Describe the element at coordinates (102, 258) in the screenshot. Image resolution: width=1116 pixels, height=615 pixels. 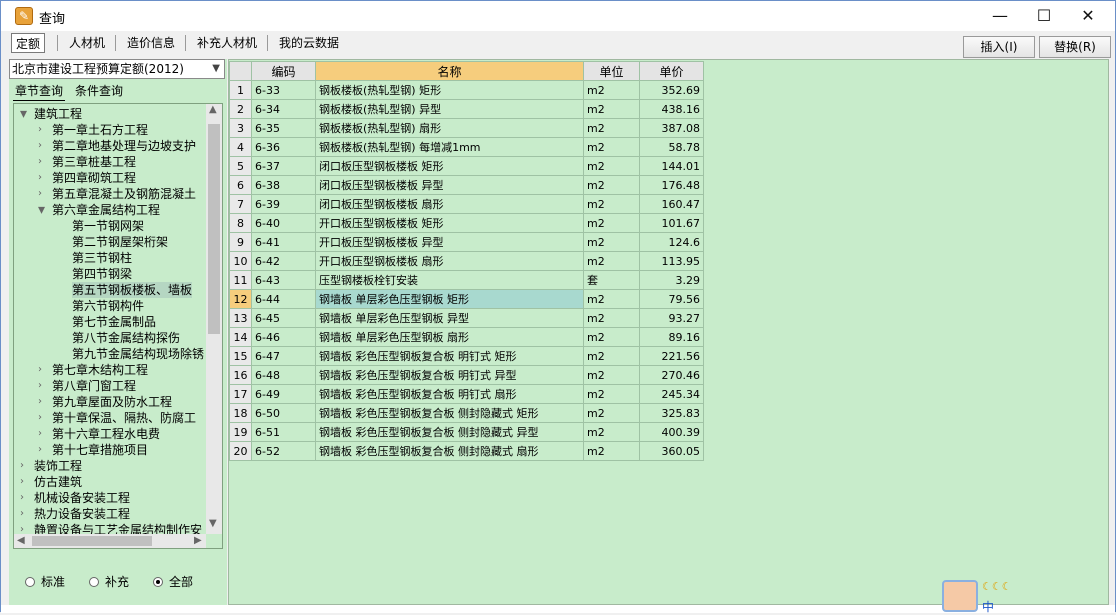
I see `tree-node: 第三节钢柱` at that location.